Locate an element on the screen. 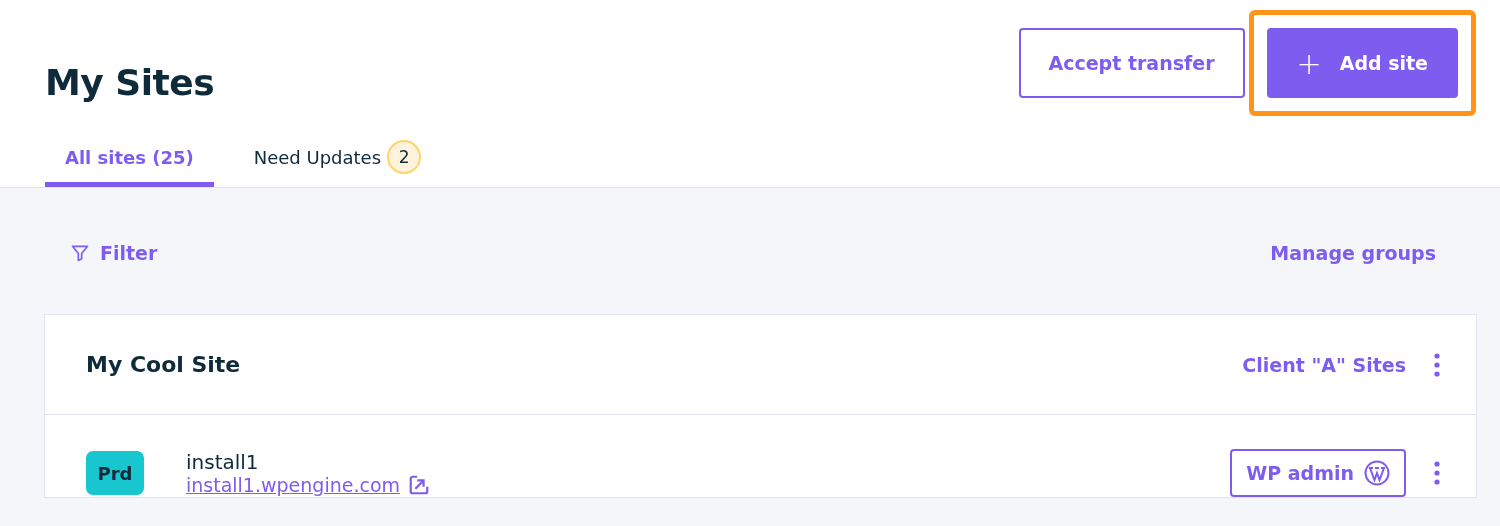 The height and width of the screenshot is (526, 1500). manage-groups-link: Manage groups is located at coordinates (1353, 253).